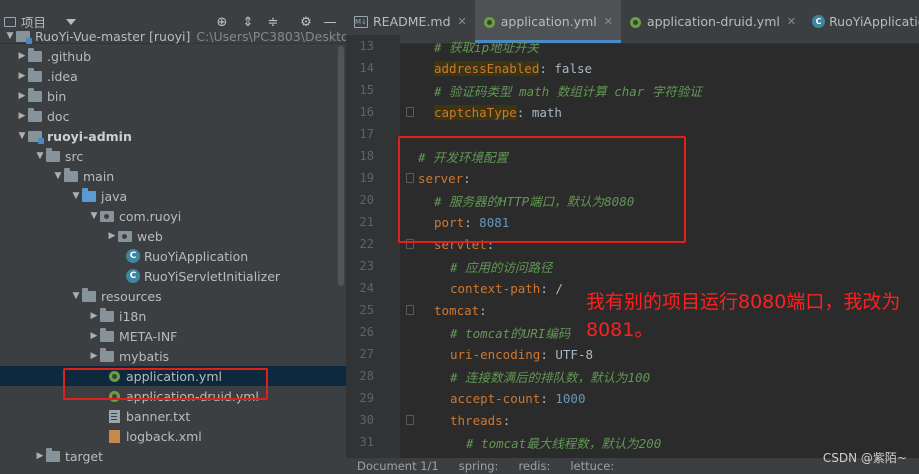  Describe the element at coordinates (71, 21) in the screenshot. I see `chevron-down-icon` at that location.